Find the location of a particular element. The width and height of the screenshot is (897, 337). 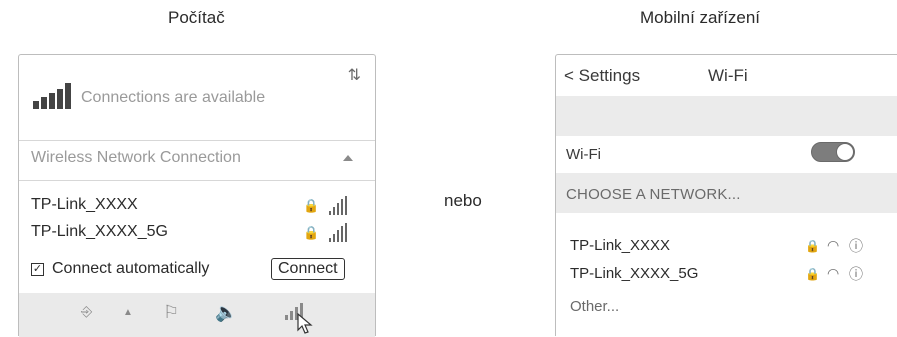

page-title: Wi-Fi is located at coordinates (728, 75).